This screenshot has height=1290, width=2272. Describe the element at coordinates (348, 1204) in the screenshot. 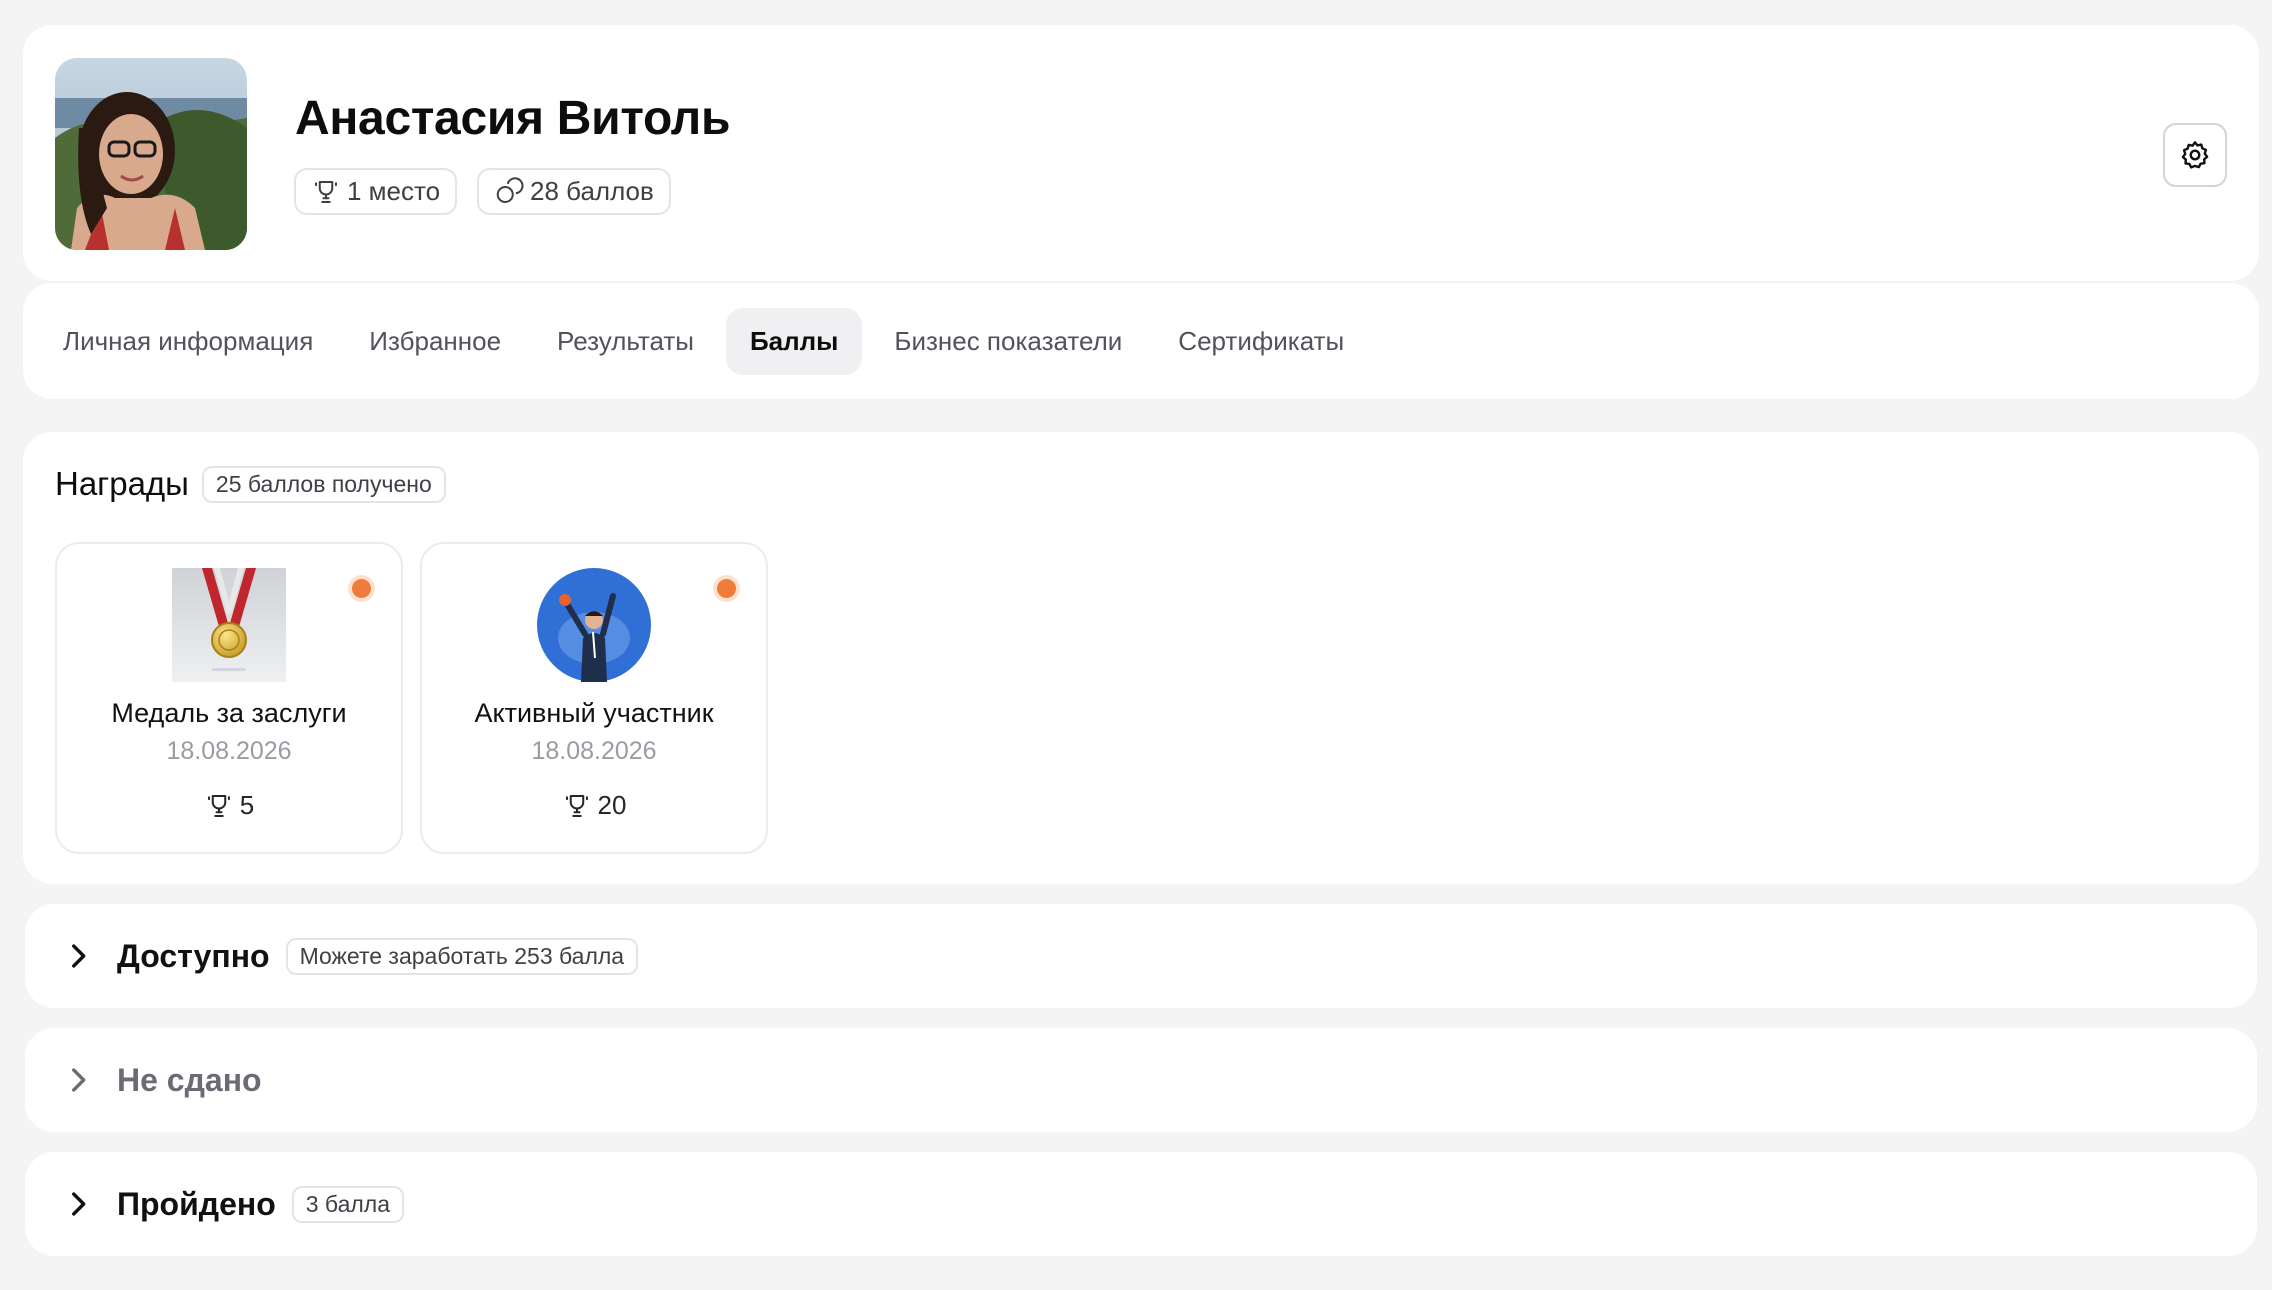

I see `section-passed-badge: 3 балла` at that location.